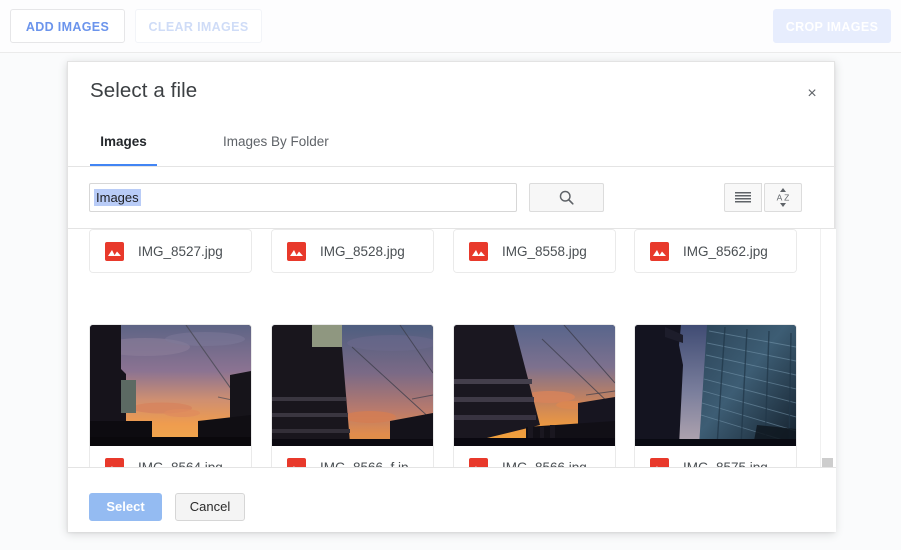  I want to click on file-label-row: IMG_8558.jpg, so click(534, 251).